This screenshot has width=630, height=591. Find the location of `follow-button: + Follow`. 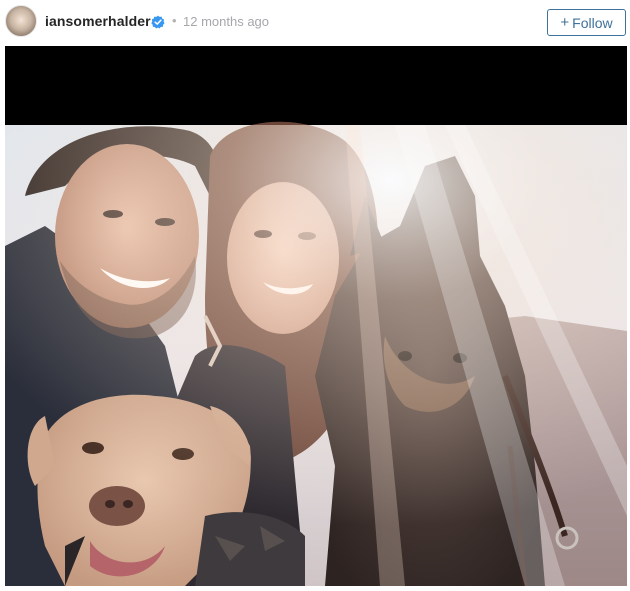

follow-button: + Follow is located at coordinates (586, 22).